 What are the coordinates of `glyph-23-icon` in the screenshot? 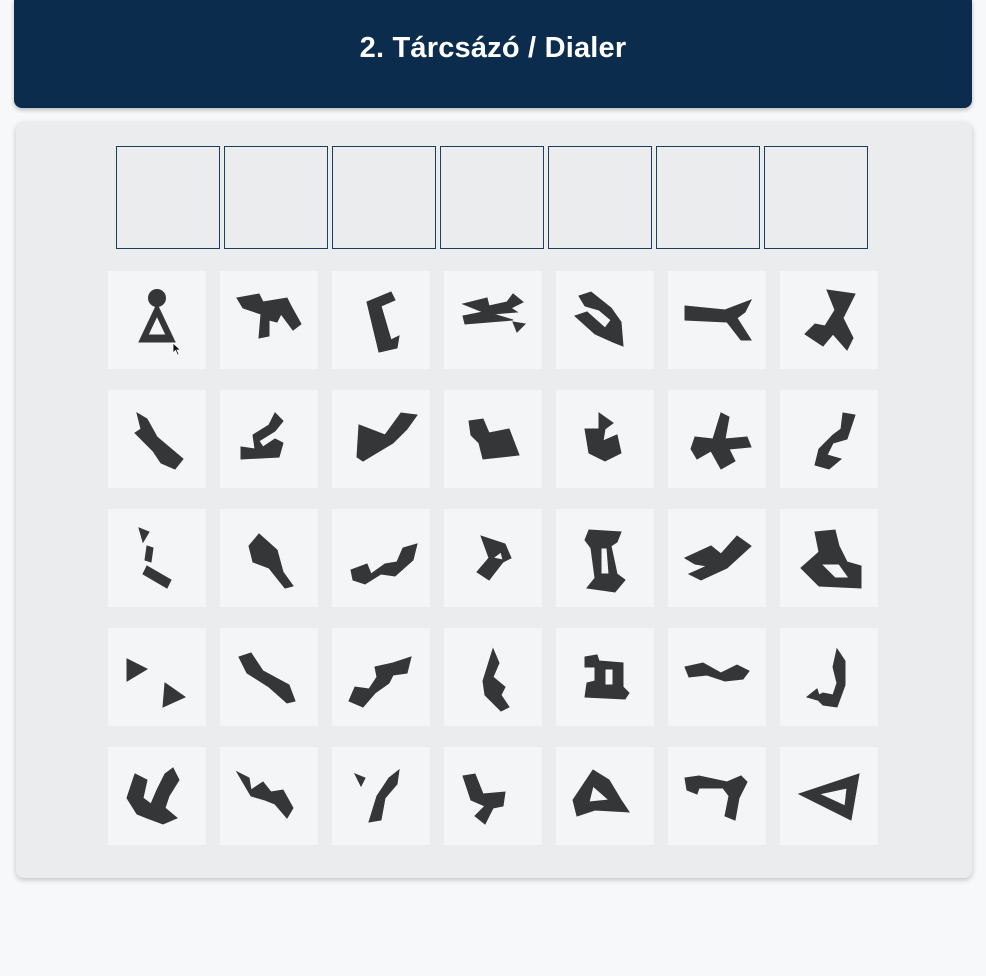 It's located at (267, 678).